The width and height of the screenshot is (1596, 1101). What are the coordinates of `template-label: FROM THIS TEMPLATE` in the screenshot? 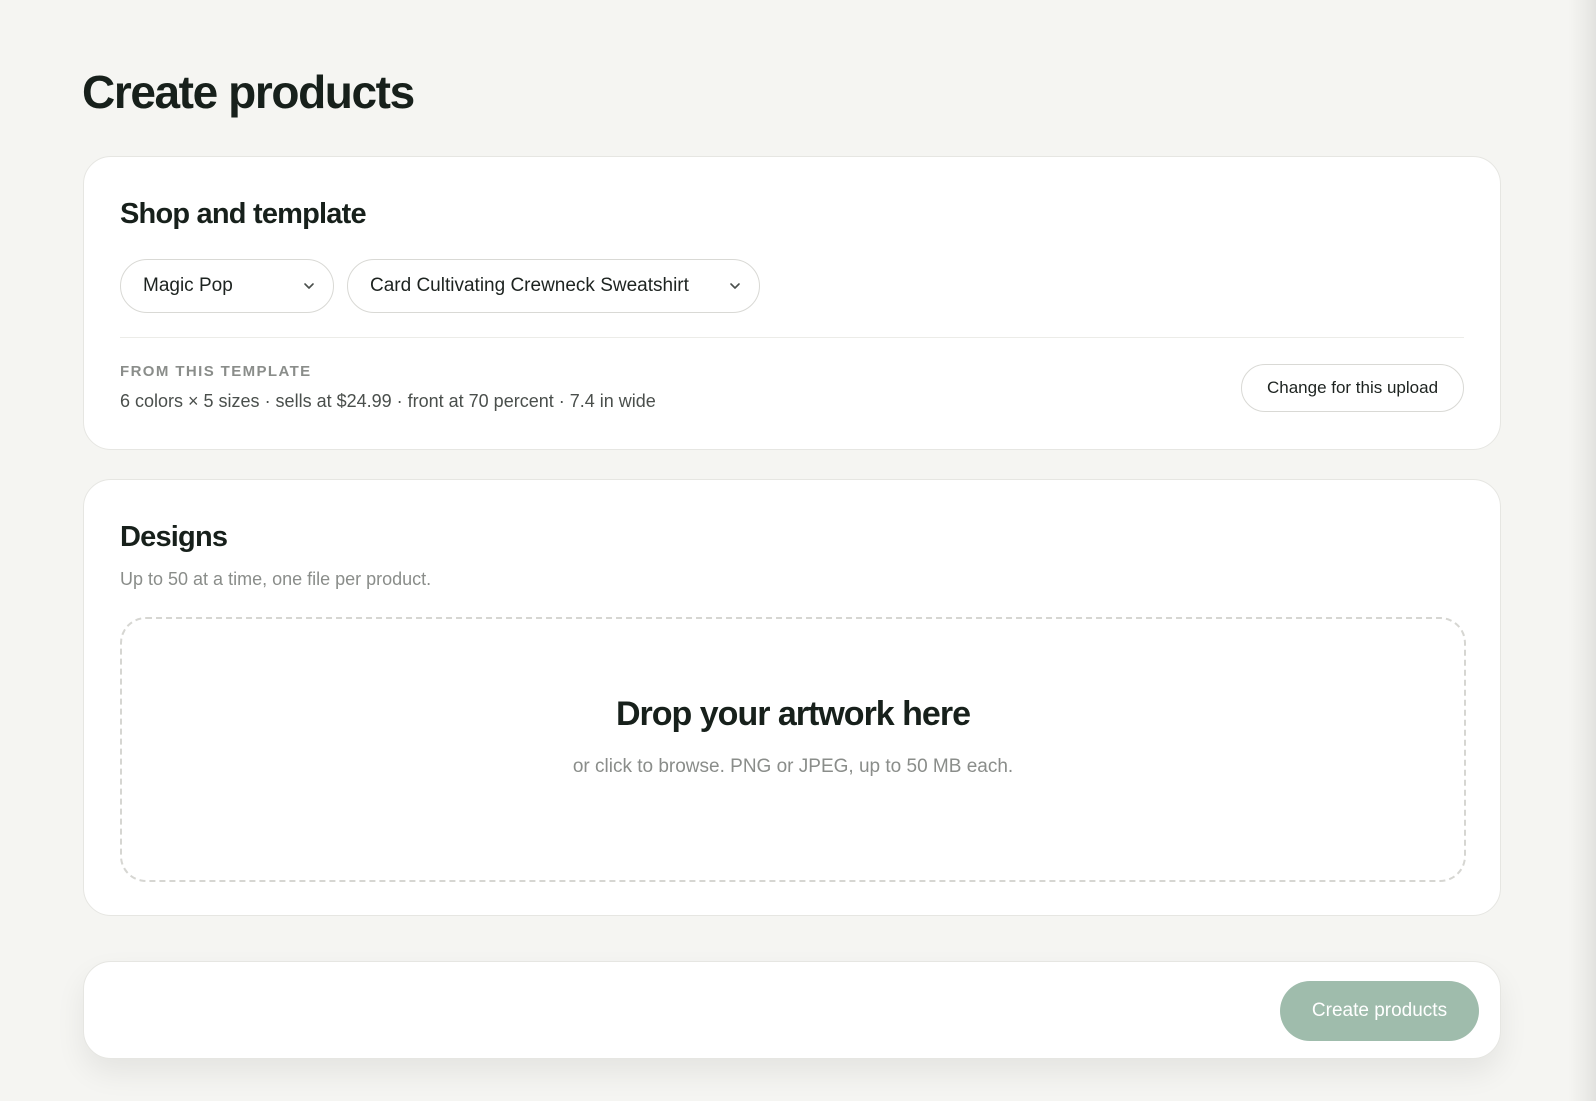 It's located at (216, 371).